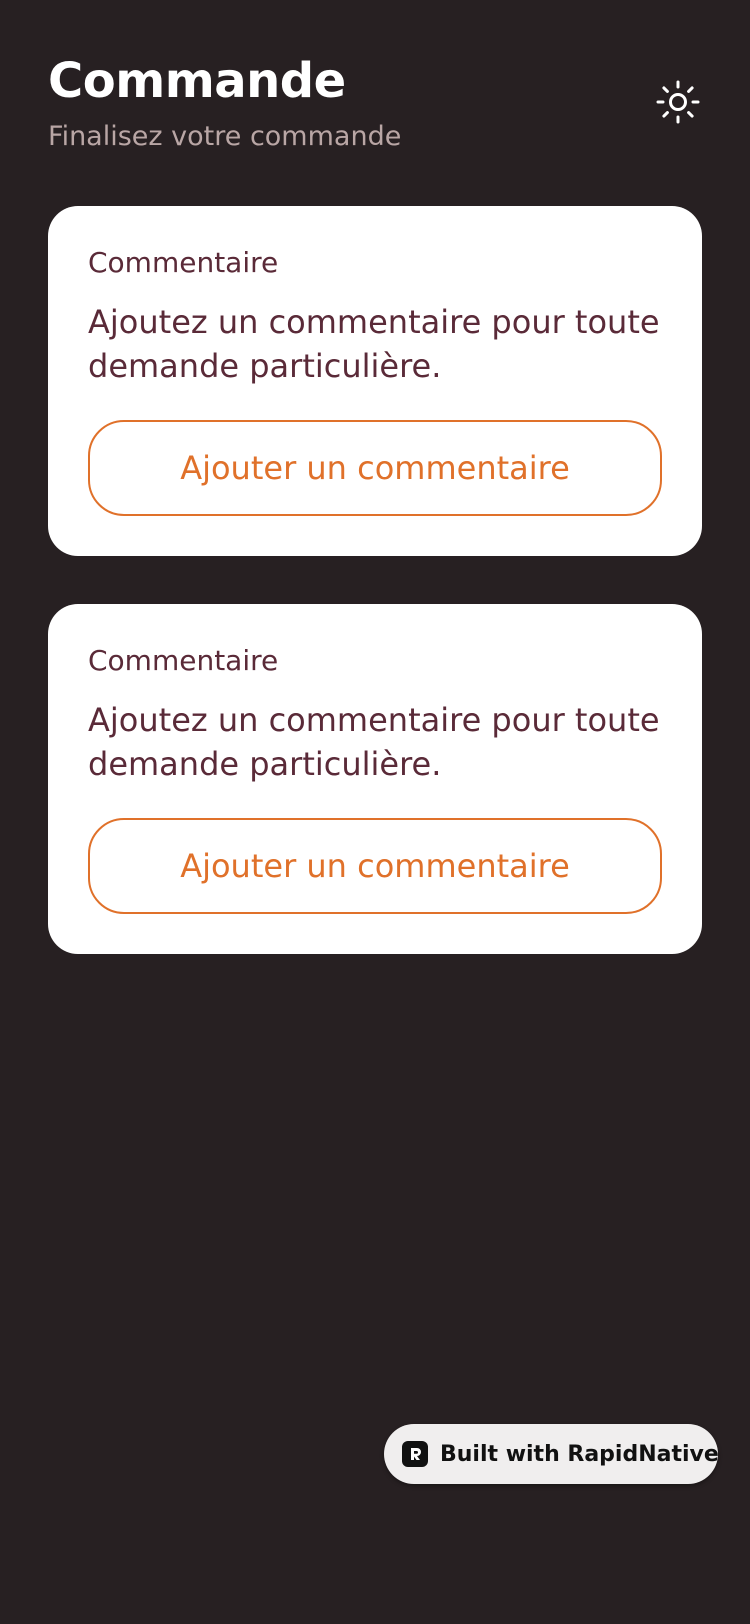 Image resolution: width=750 pixels, height=1624 pixels. I want to click on built-with-badge: Built with RapidNative, so click(551, 1454).